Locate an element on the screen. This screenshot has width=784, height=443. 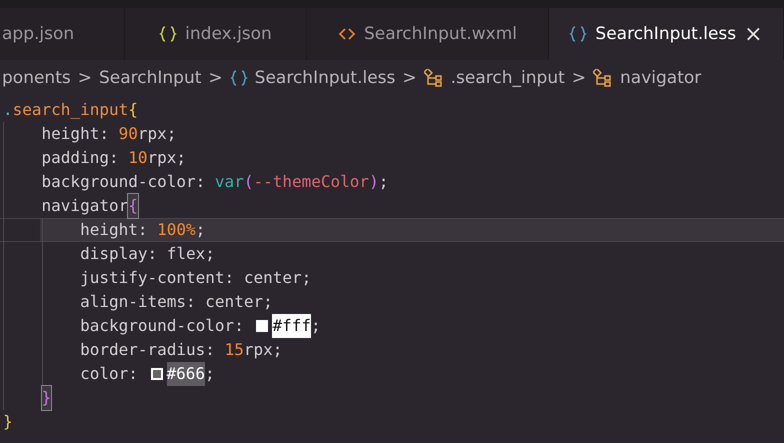
code-token: . is located at coordinates (8, 110).